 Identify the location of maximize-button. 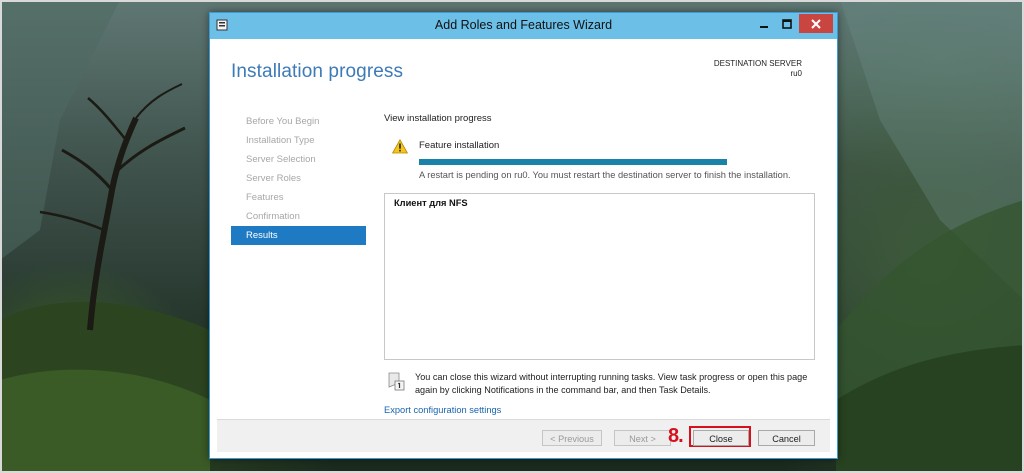
(787, 23).